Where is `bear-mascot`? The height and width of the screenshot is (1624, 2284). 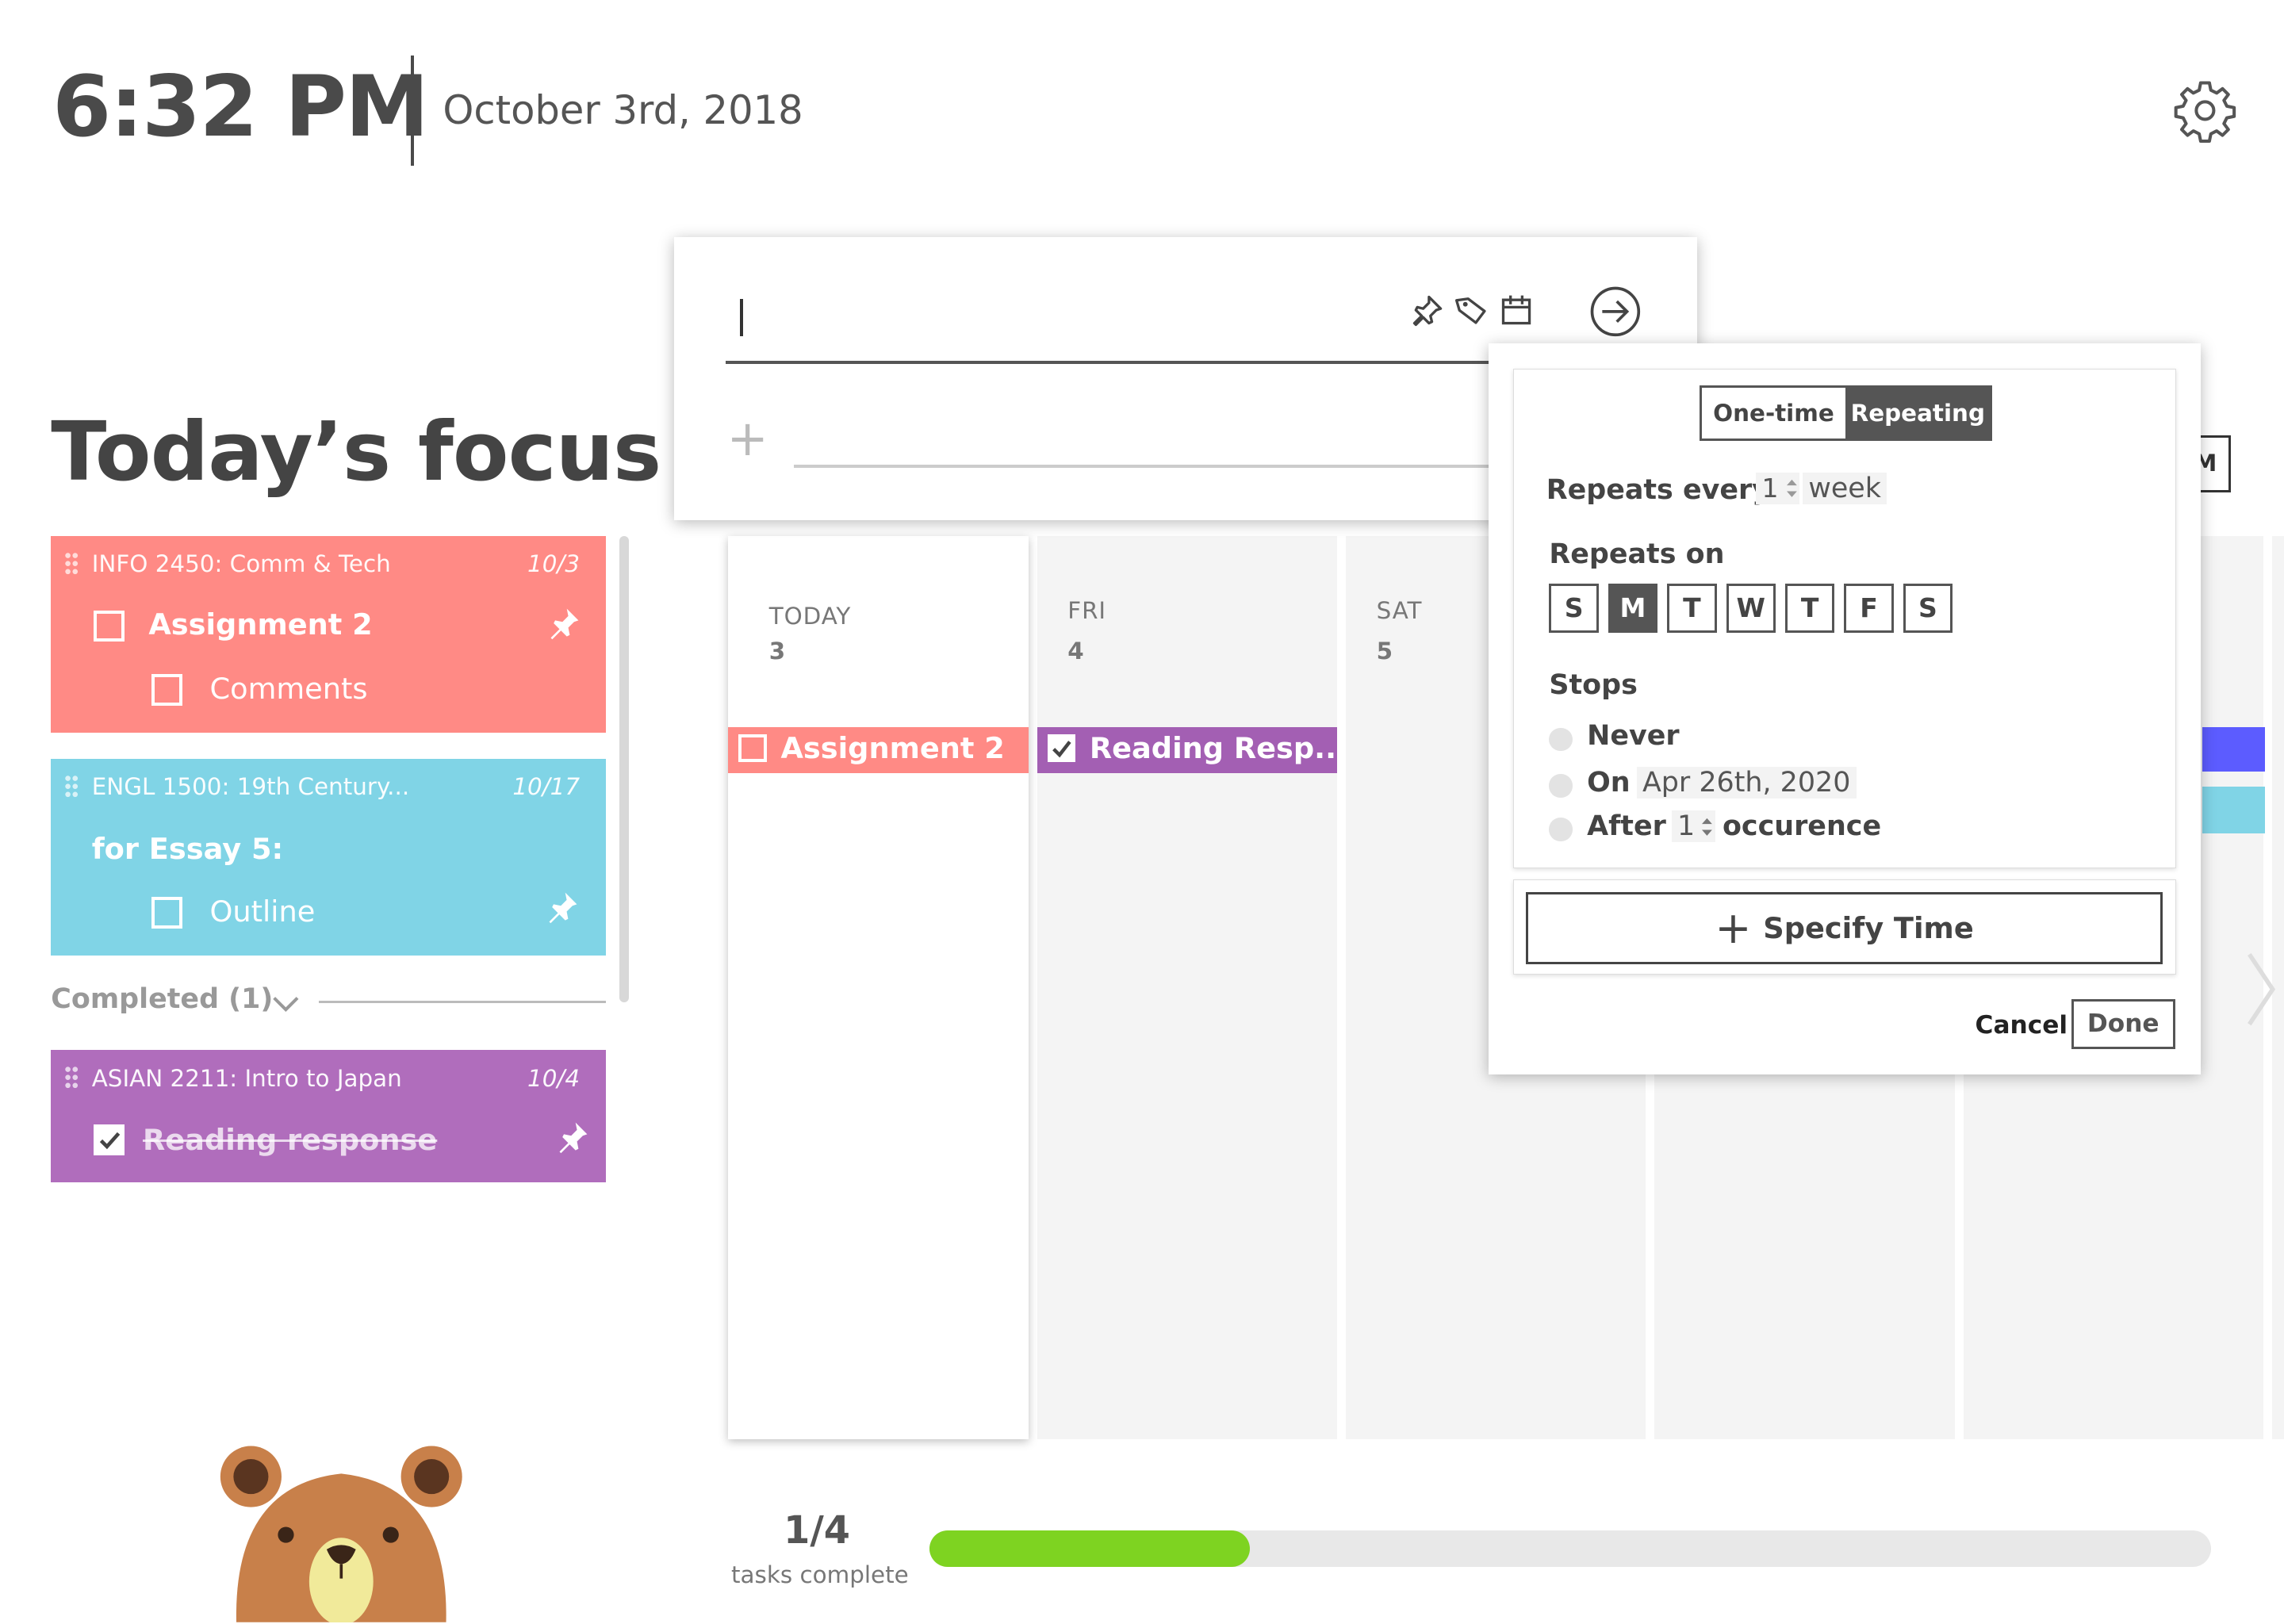 bear-mascot is located at coordinates (341, 1534).